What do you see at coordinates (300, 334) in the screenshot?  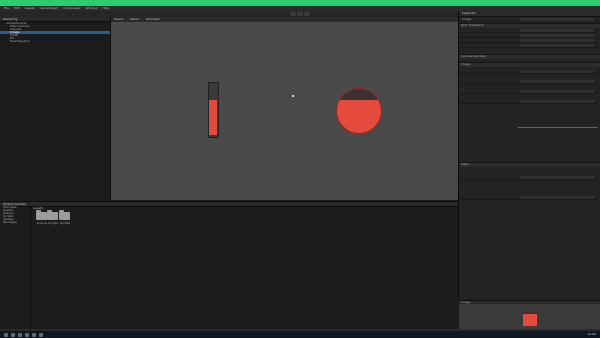 I see `windows-taskbar` at bounding box center [300, 334].